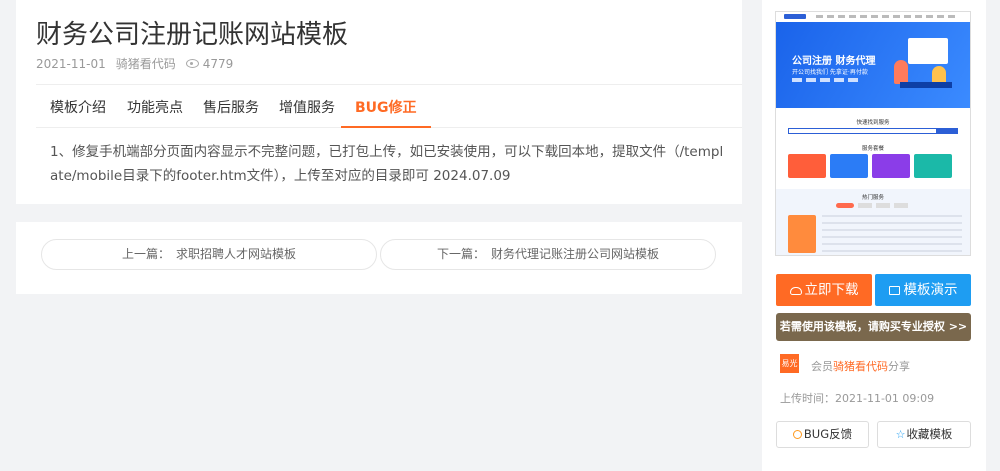 The width and height of the screenshot is (1000, 471). I want to click on pager-card: 上一篇： 求职招聘人才网站模板 下一篇： 财务代理记账注册公司网站模板, so click(379, 258).